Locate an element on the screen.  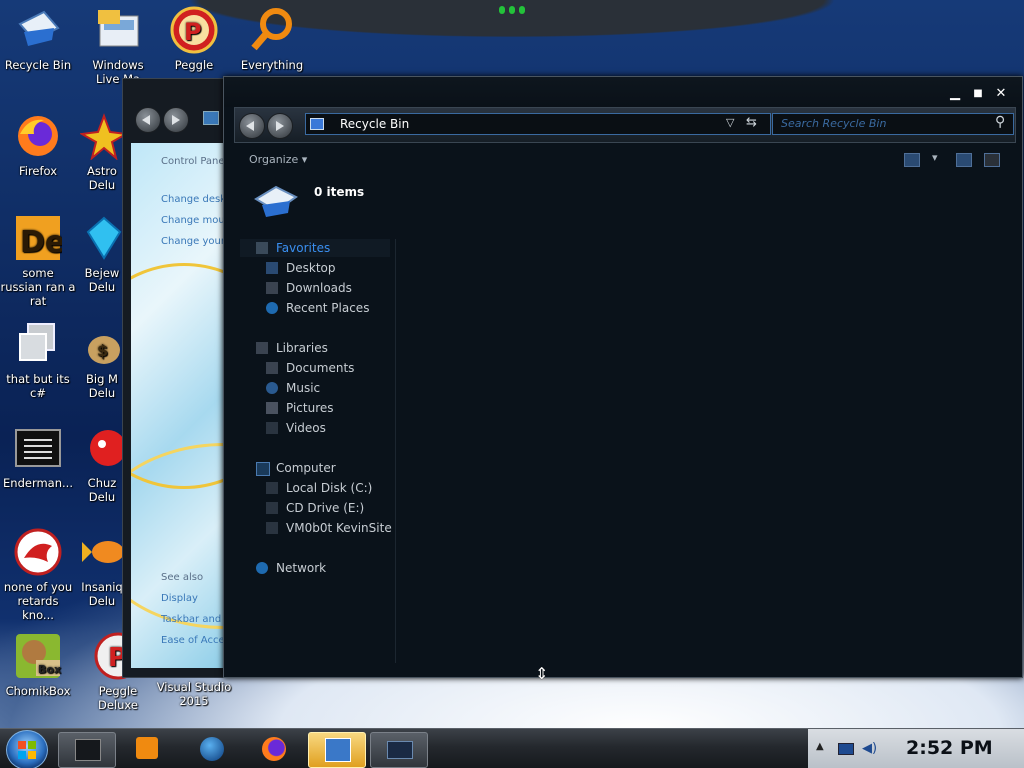
start-button is located at coordinates (27, 749).